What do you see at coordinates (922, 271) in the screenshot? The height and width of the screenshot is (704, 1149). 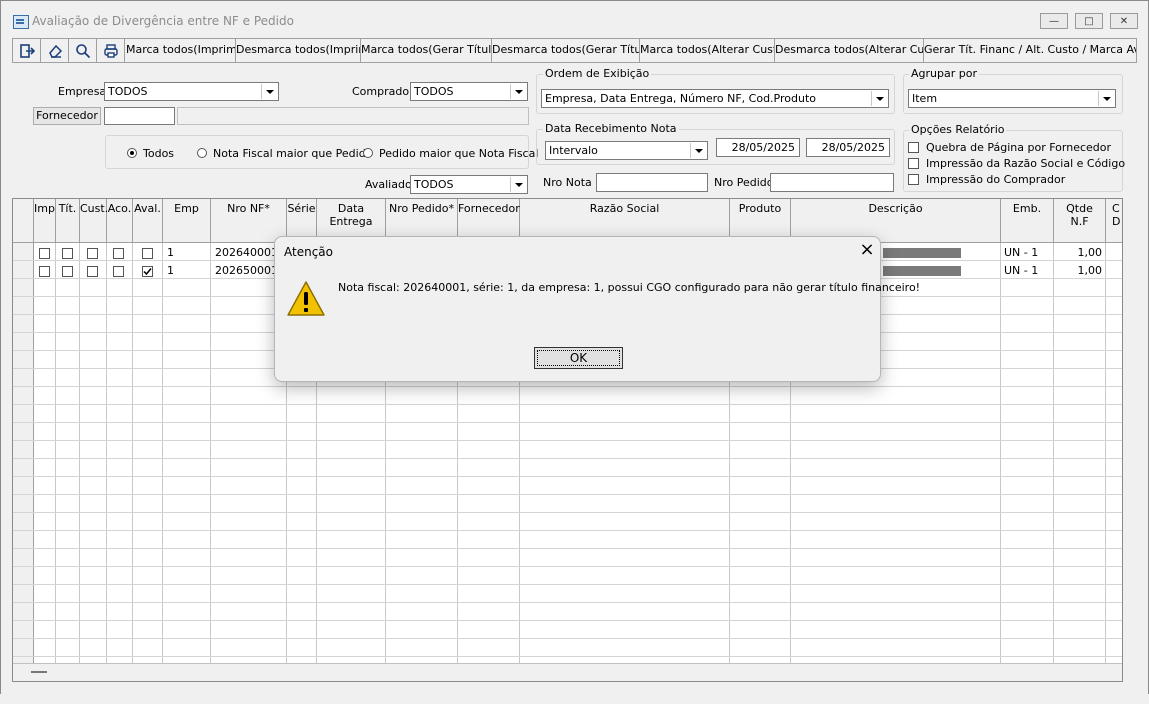 I see `row2-descricao-redacted` at bounding box center [922, 271].